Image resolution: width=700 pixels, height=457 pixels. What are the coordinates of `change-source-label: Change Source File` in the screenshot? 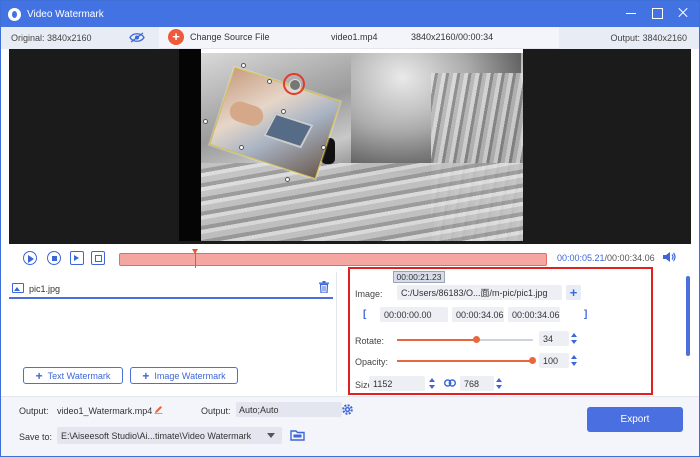 It's located at (230, 37).